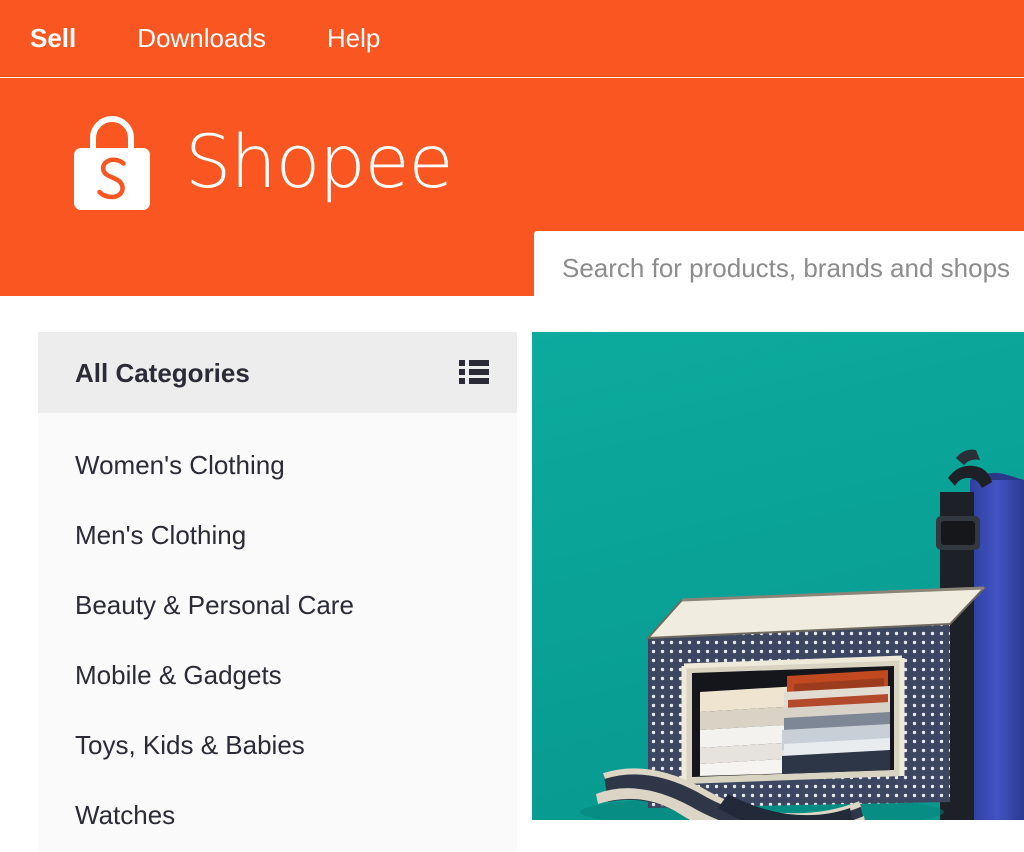 The width and height of the screenshot is (1024, 852). I want to click on sidebar-item-watches: Watches, so click(277, 815).